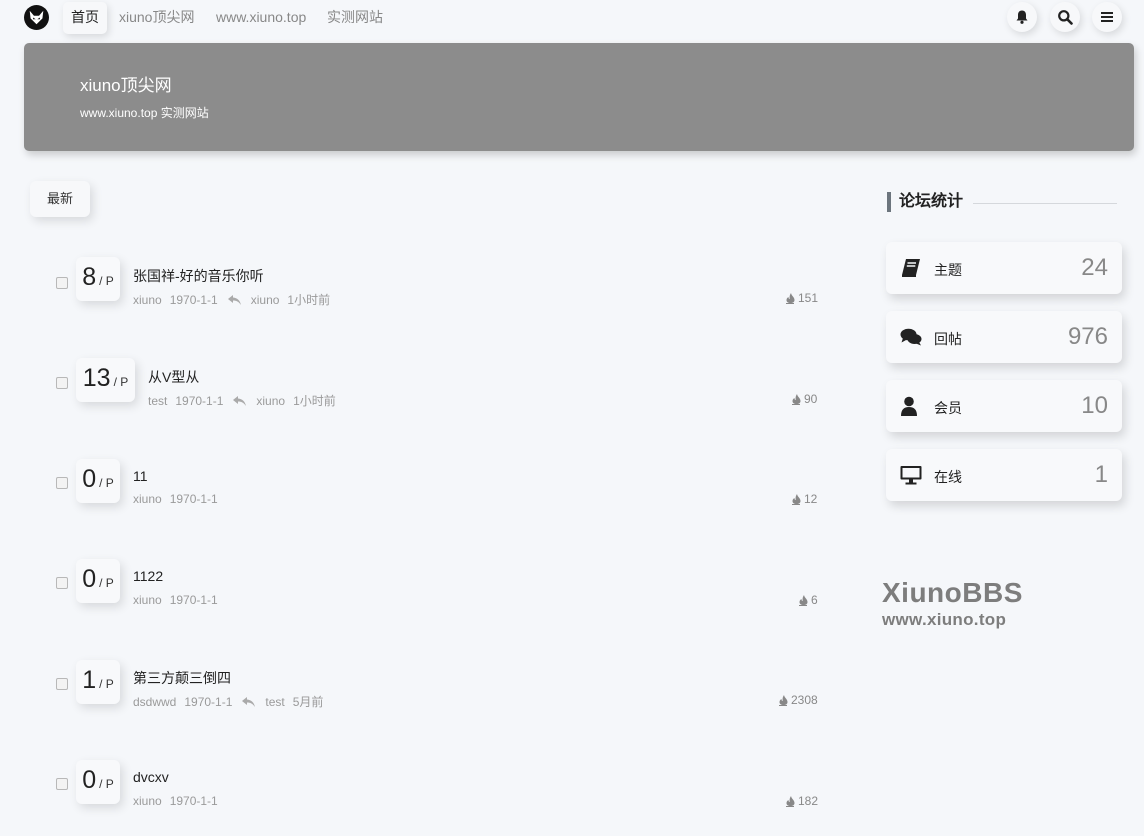  I want to click on stat-online: 在线 1, so click(1004, 475).